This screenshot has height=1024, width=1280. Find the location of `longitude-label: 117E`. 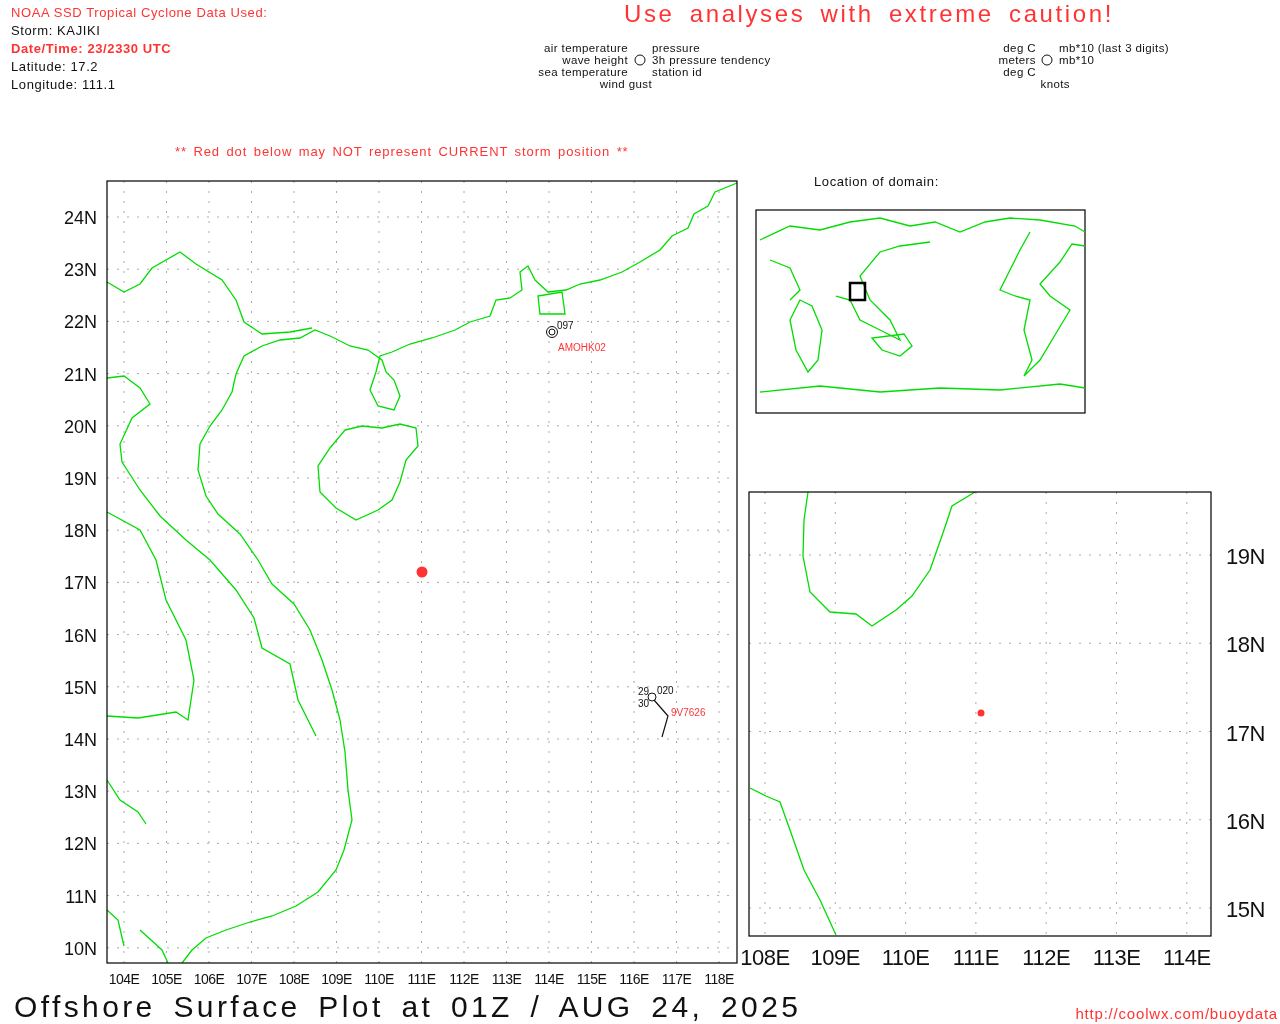

longitude-label: 117E is located at coordinates (676, 979).